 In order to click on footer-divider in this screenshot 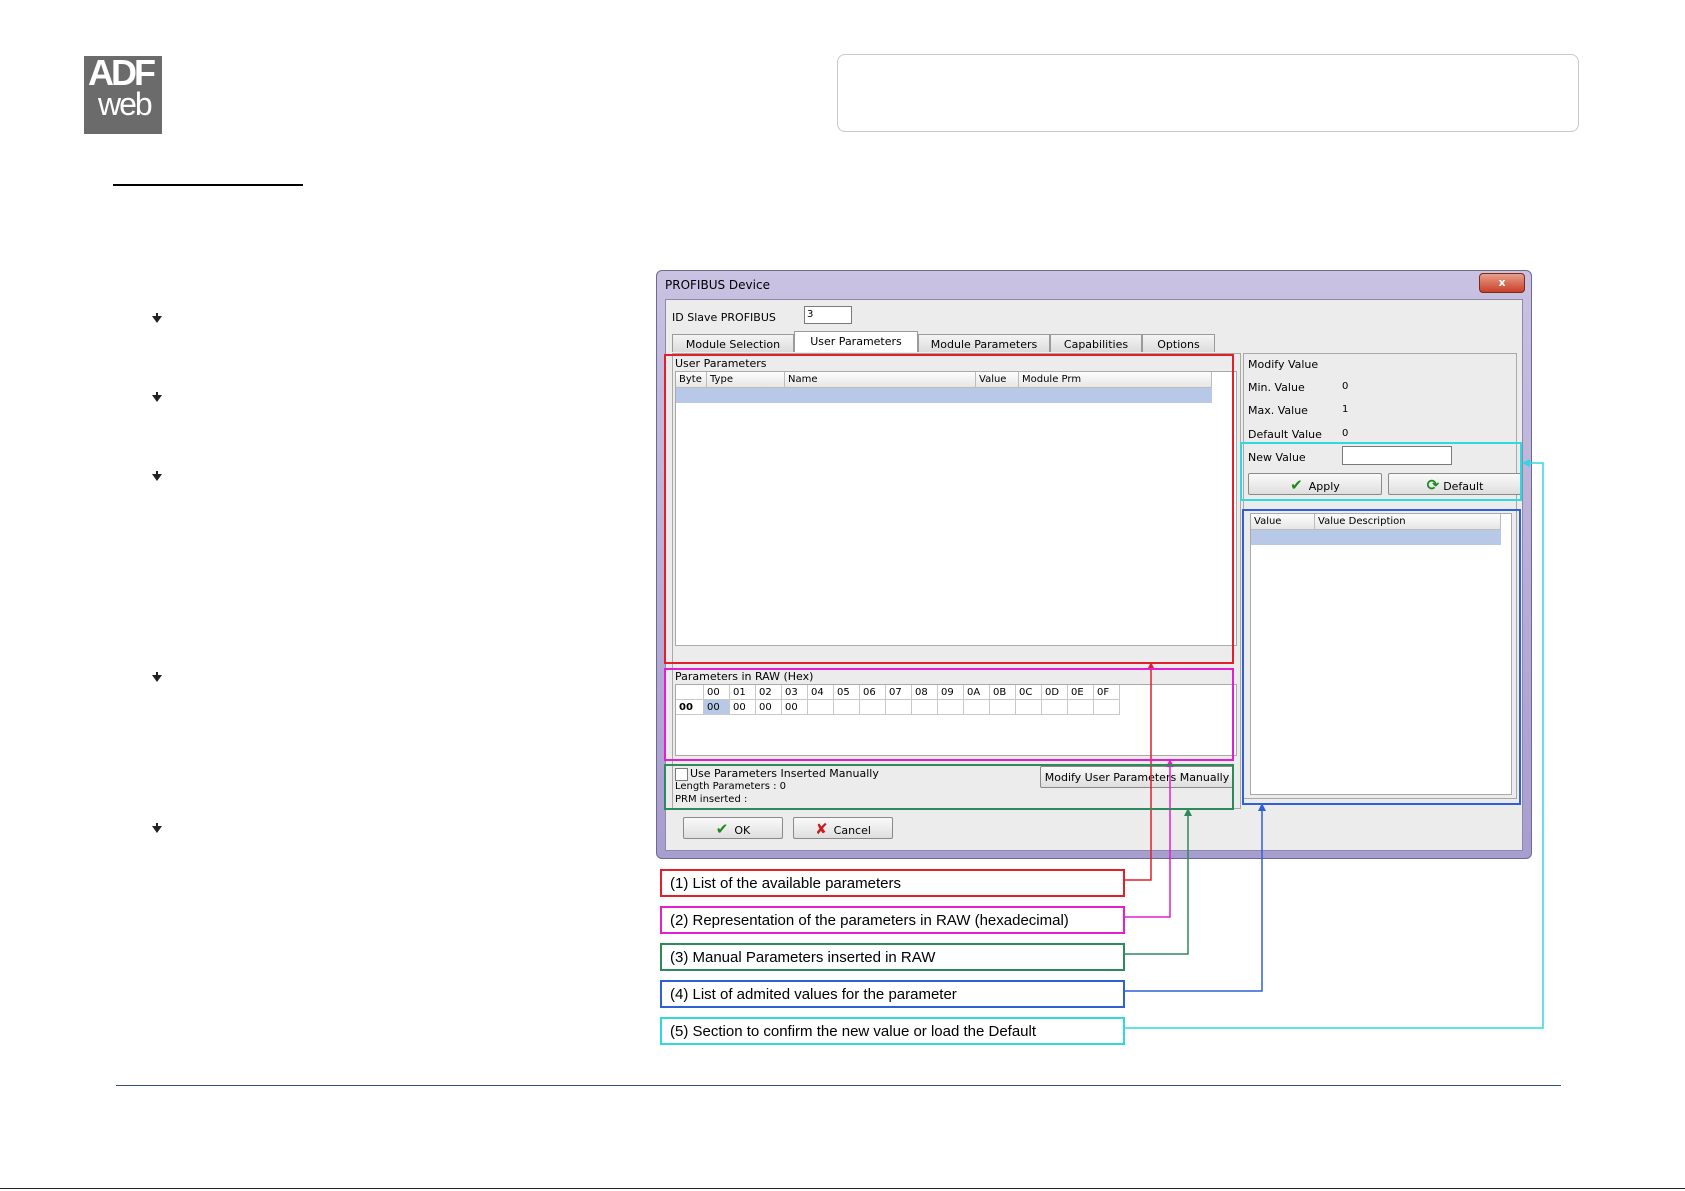, I will do `click(838, 1085)`.